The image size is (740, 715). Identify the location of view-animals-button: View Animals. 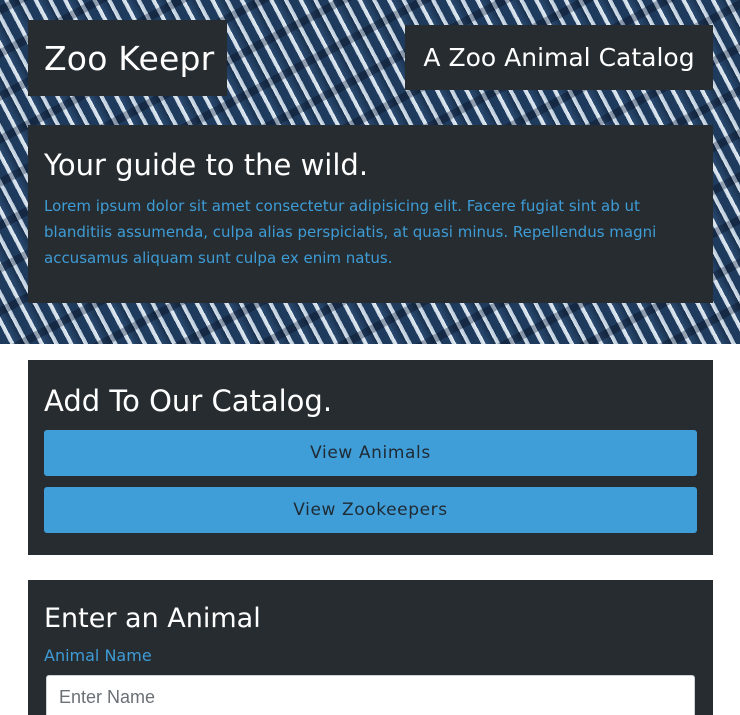
(370, 453).